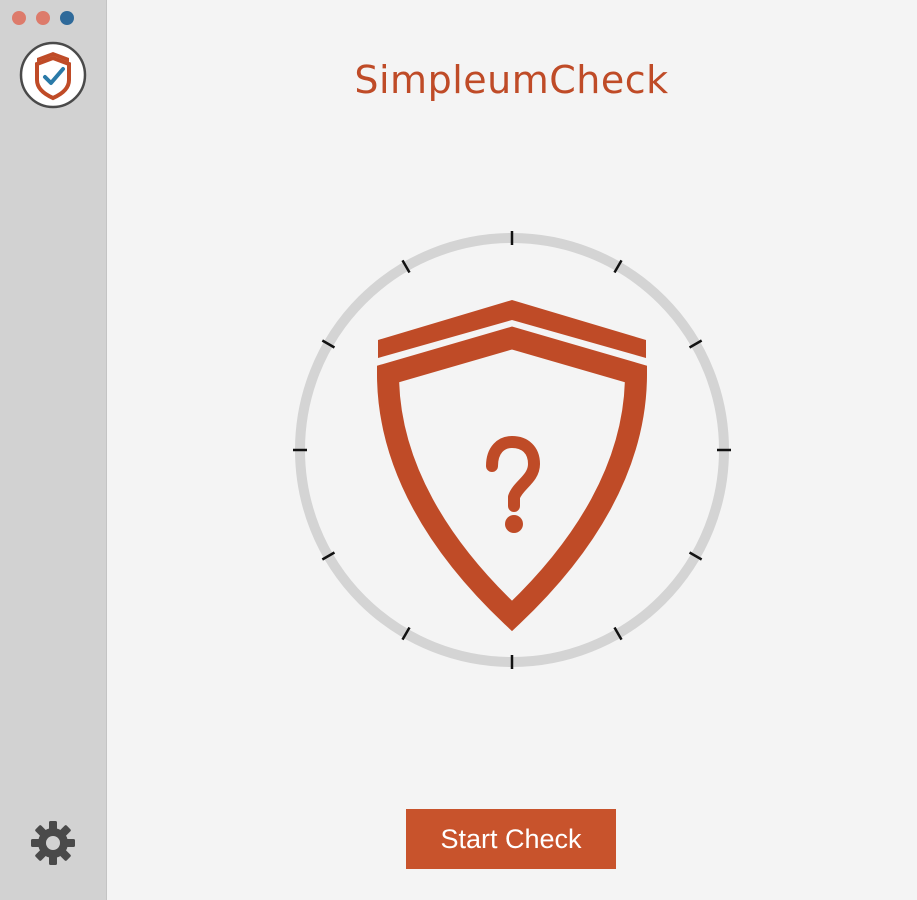 The image size is (917, 900). I want to click on sidebar, so click(53, 450).